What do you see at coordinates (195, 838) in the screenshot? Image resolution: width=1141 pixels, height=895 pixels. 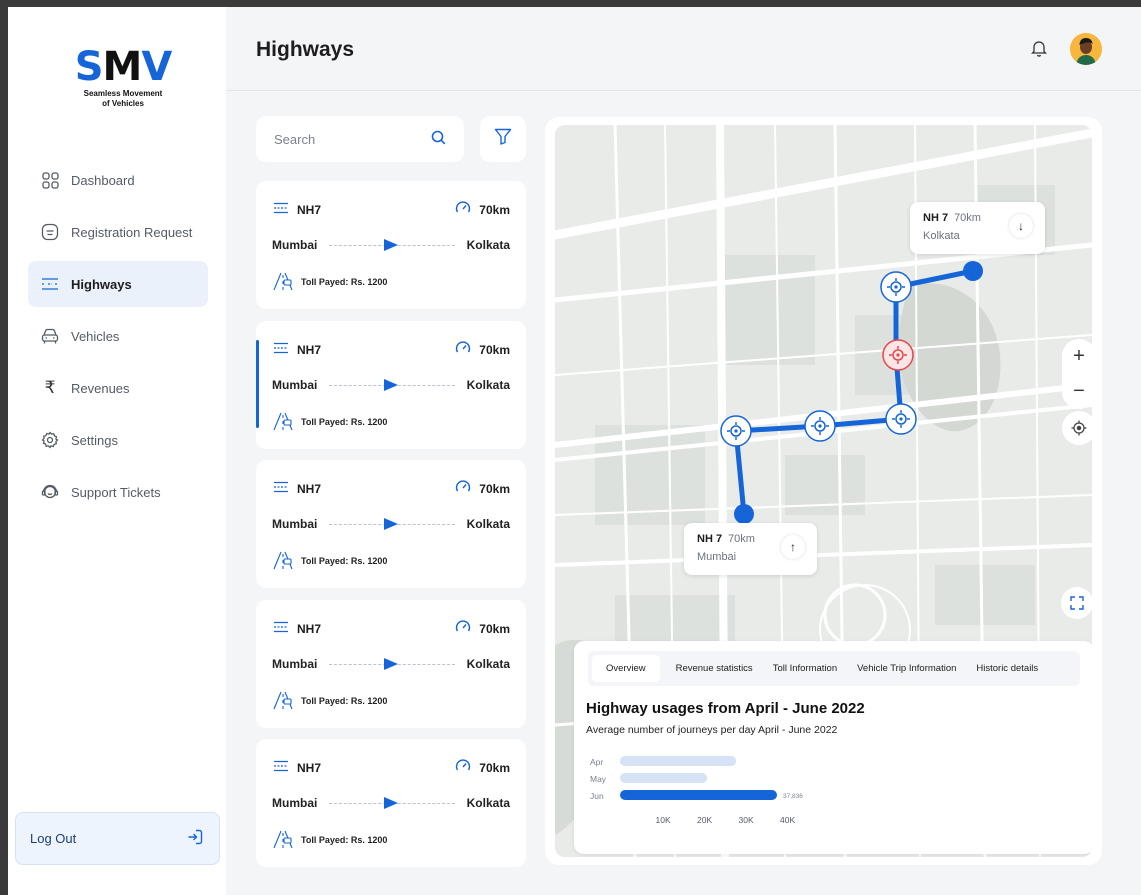 I see `logout-icon` at bounding box center [195, 838].